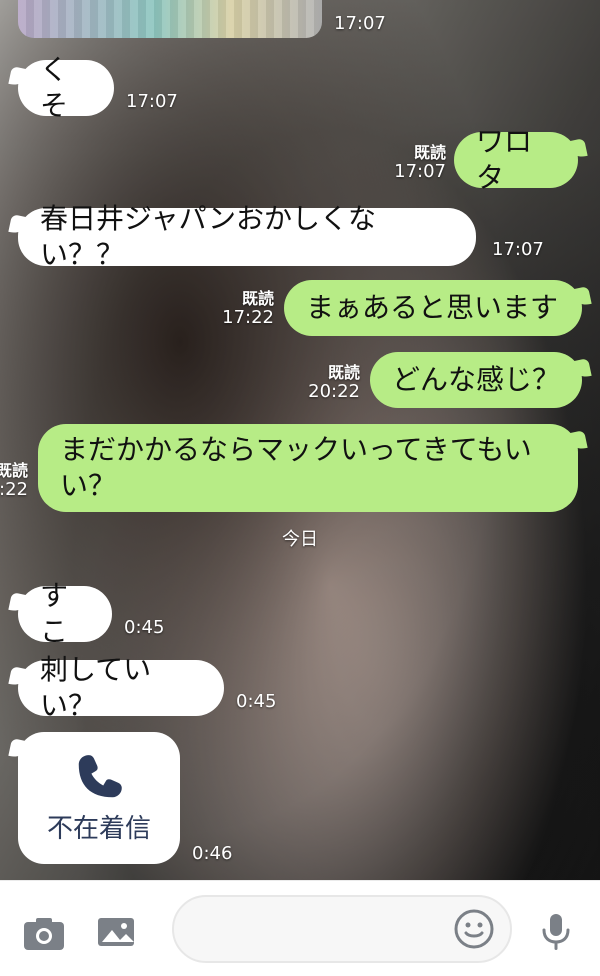  I want to click on read-receipt: 既読 20:22, so click(315, 383).